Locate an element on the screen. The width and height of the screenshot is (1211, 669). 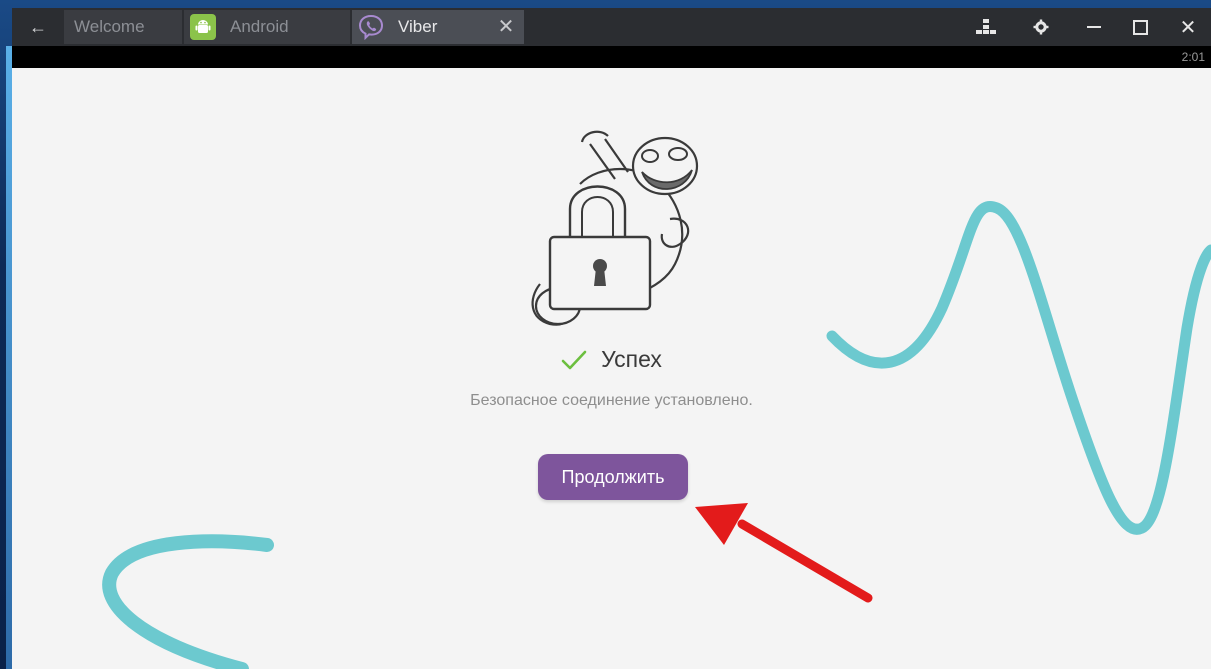
tab-welcome: Welcome is located at coordinates (123, 27).